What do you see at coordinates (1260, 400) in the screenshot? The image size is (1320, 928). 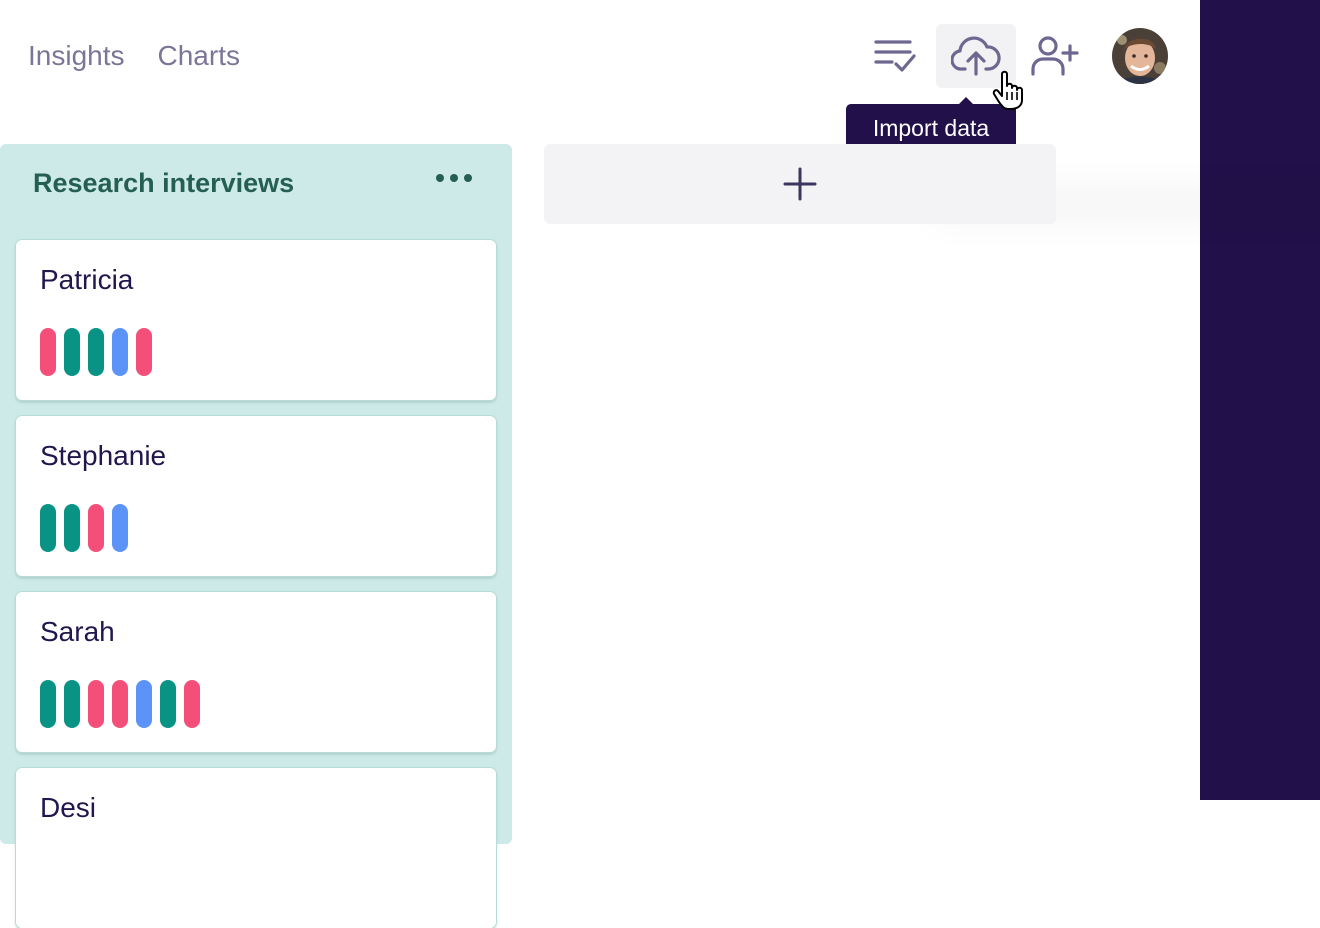 I see `right-sidebar-panel` at bounding box center [1260, 400].